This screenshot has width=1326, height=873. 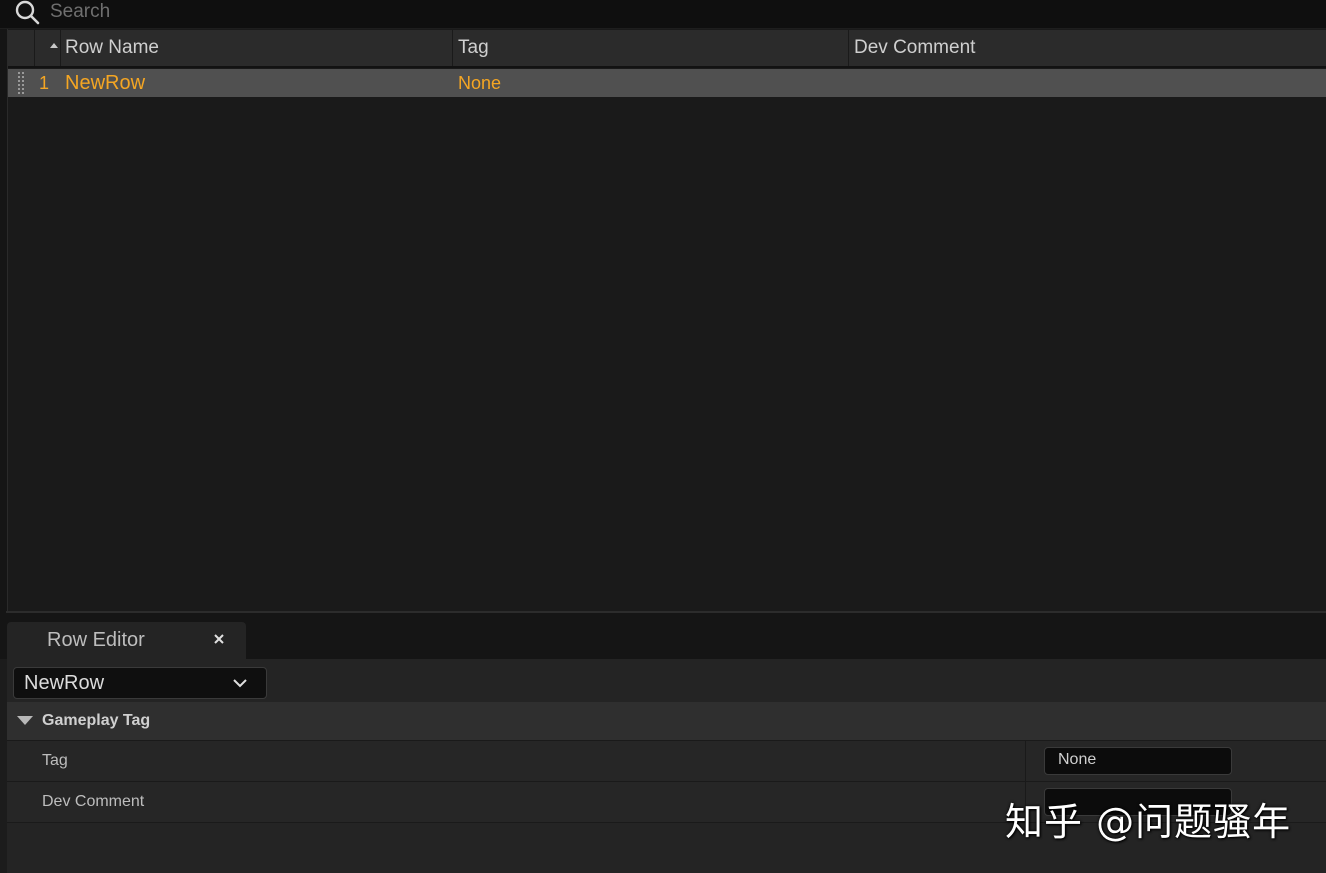 What do you see at coordinates (473, 48) in the screenshot?
I see `column-header-tag: Tag` at bounding box center [473, 48].